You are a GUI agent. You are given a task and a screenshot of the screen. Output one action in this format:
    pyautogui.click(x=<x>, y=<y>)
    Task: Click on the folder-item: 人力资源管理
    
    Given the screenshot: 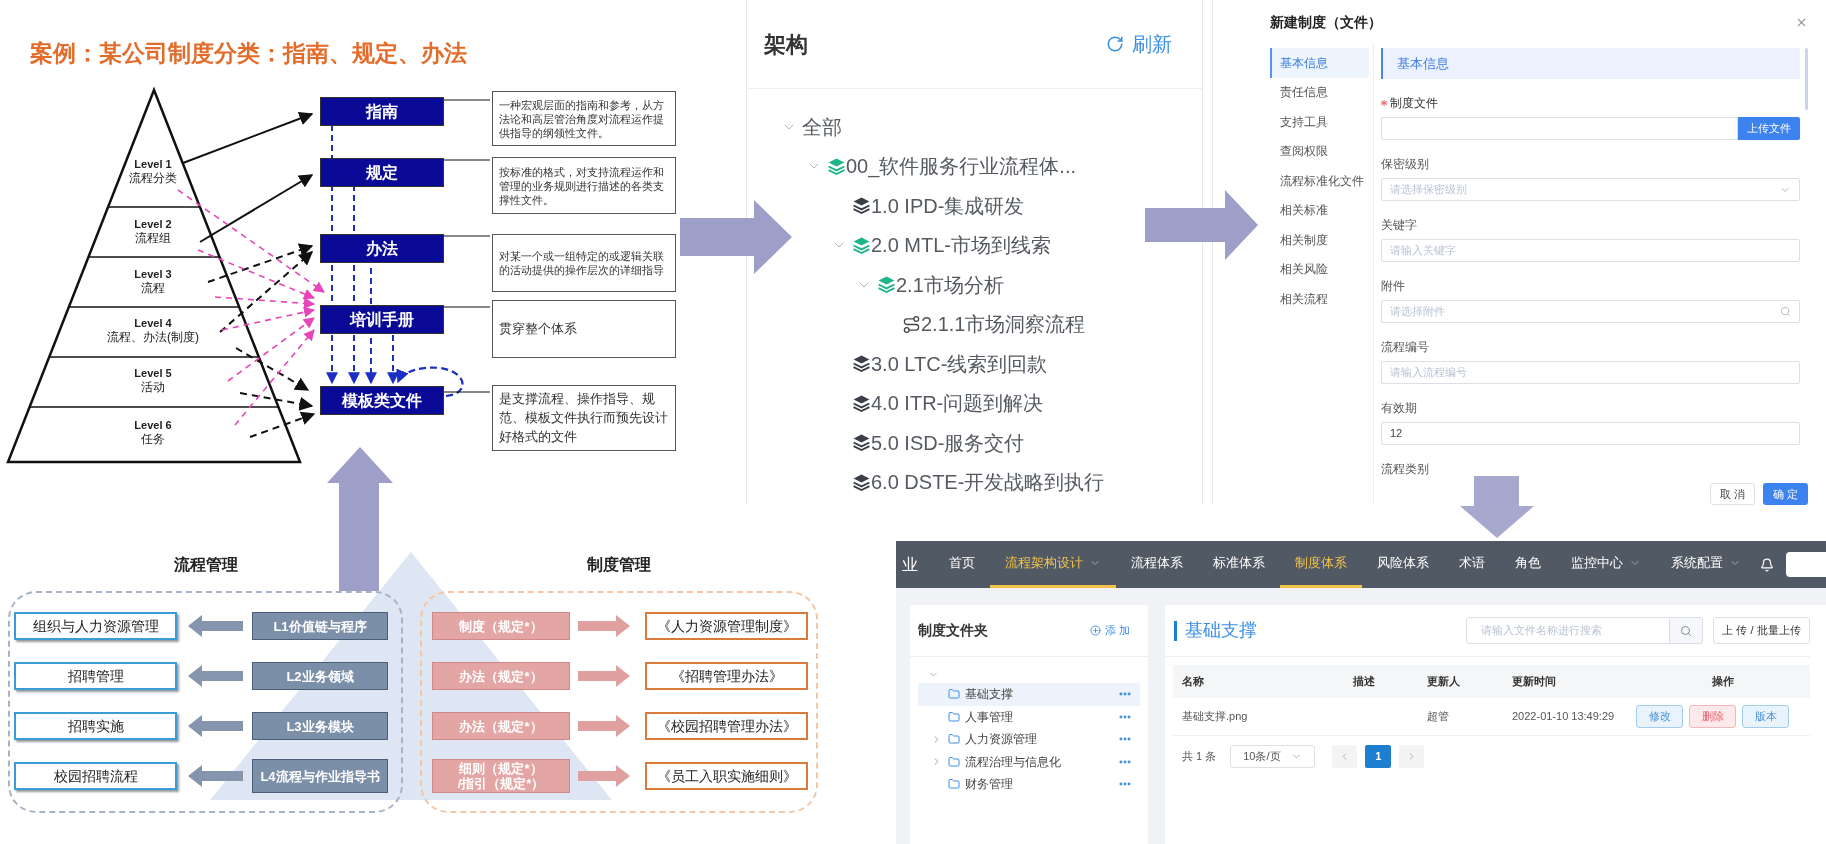 What is the action you would take?
    pyautogui.click(x=1029, y=739)
    